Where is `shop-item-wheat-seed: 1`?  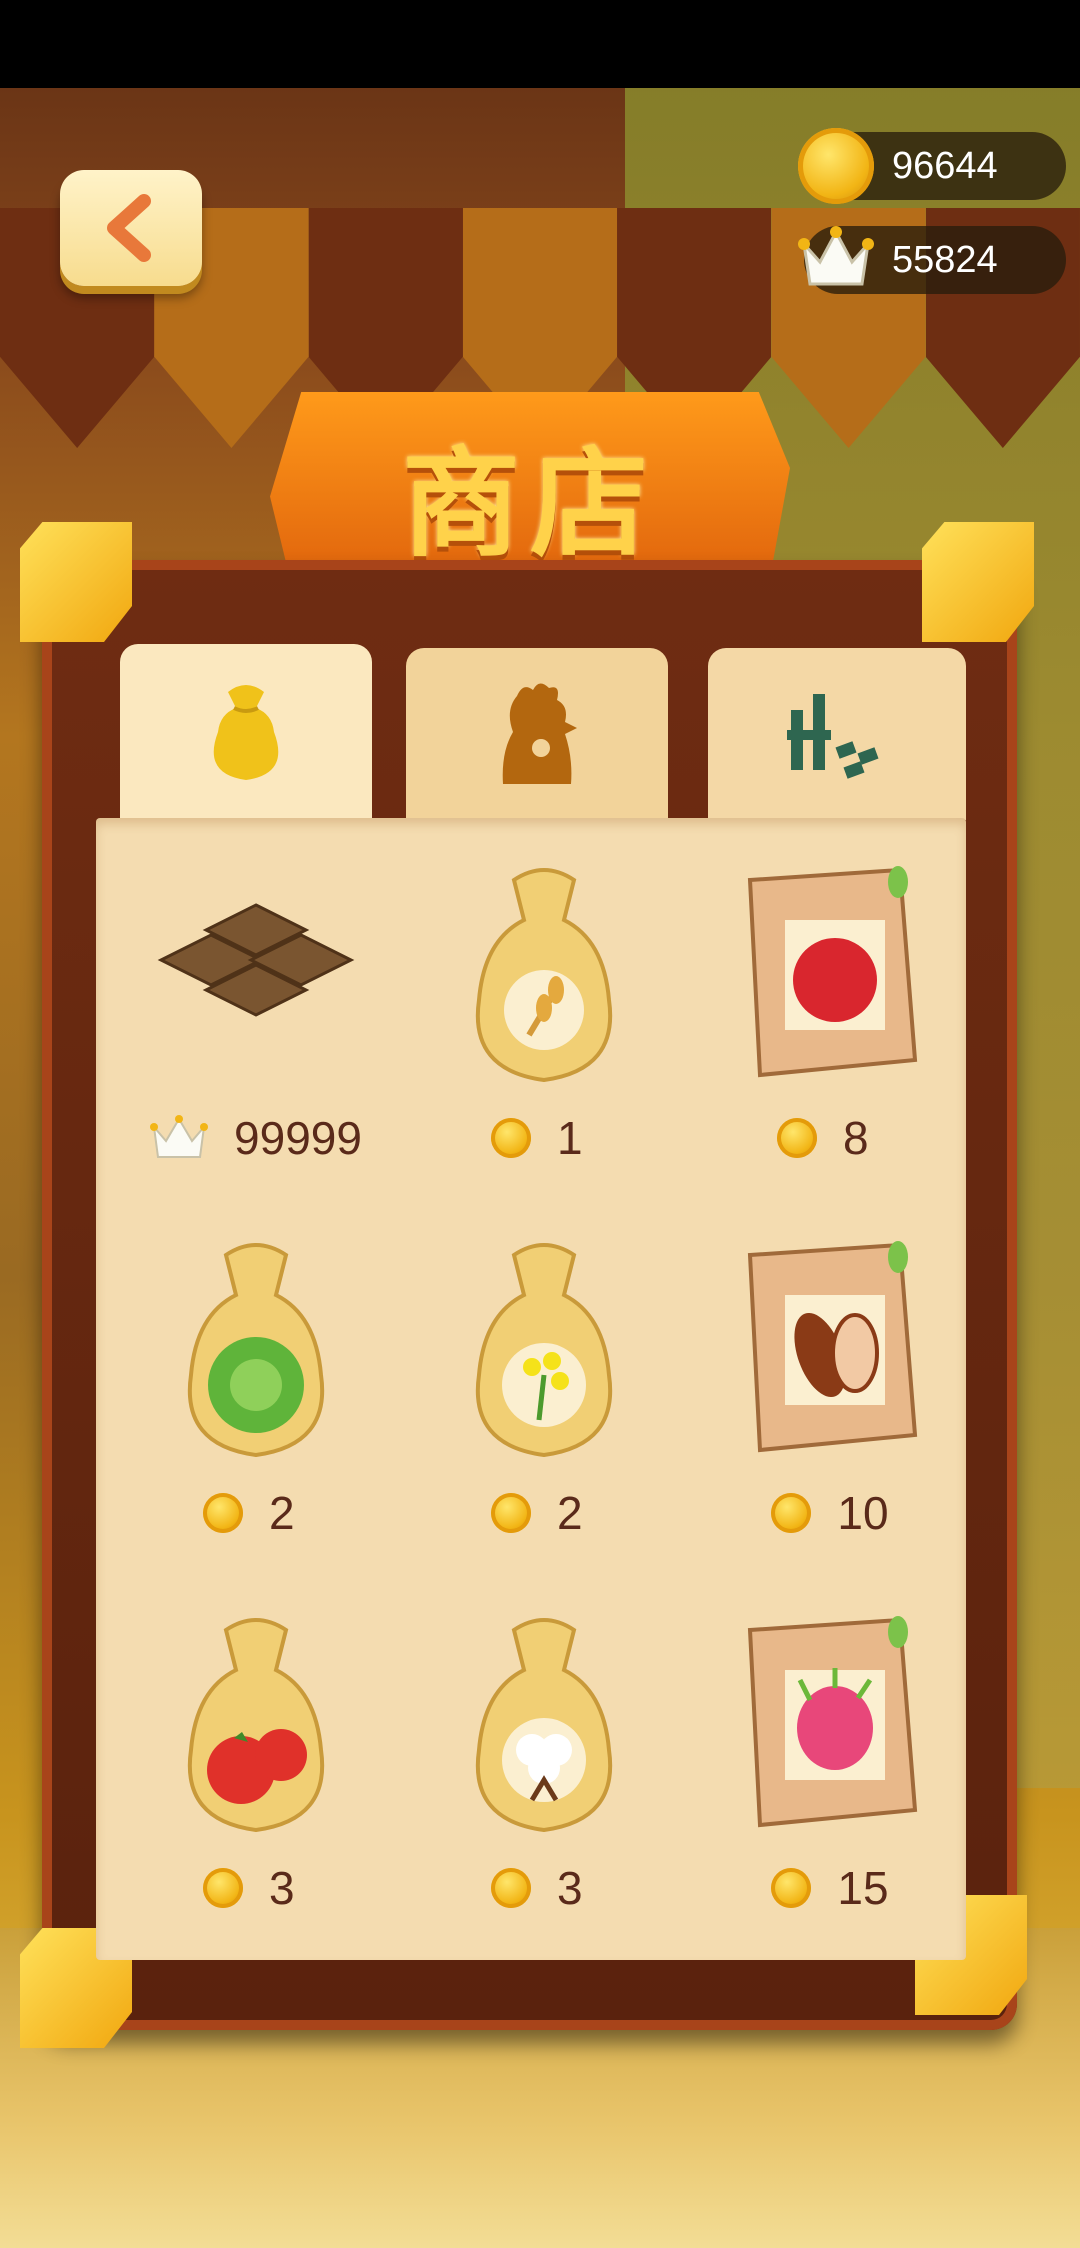 shop-item-wheat-seed: 1 is located at coordinates (544, 1040).